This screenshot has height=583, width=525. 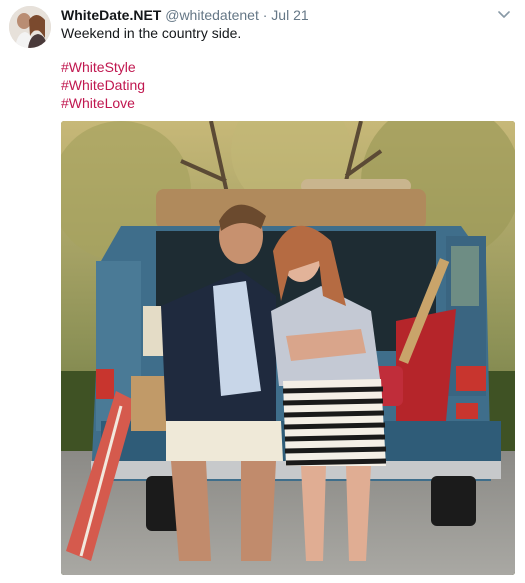 What do you see at coordinates (103, 103) in the screenshot?
I see `hashtag-link: #WhiteLove` at bounding box center [103, 103].